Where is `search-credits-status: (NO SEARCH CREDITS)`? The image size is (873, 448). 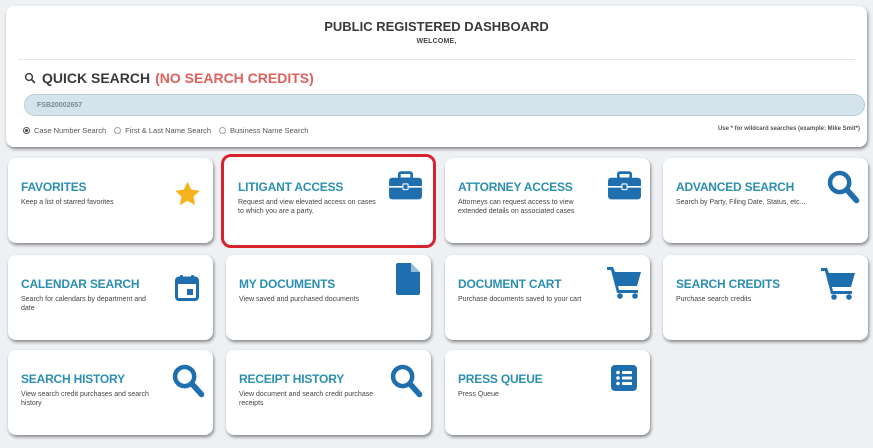
search-credits-status: (NO SEARCH CREDITS) is located at coordinates (234, 78).